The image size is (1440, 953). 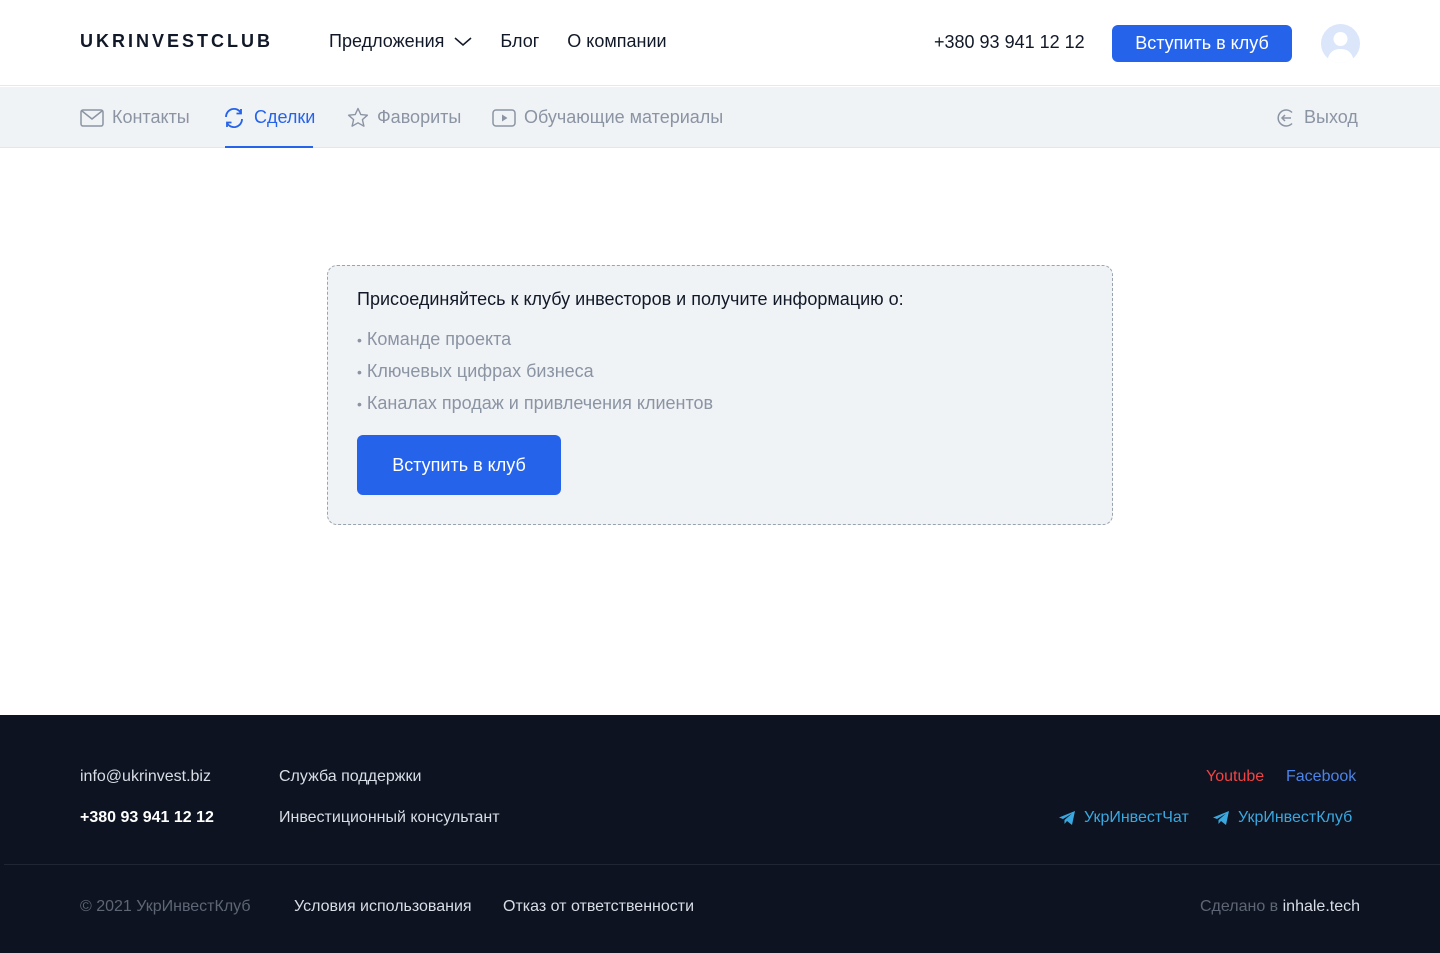 I want to click on footer-telegram-club-link: УкрИнвестКлуб, so click(x=1282, y=818).